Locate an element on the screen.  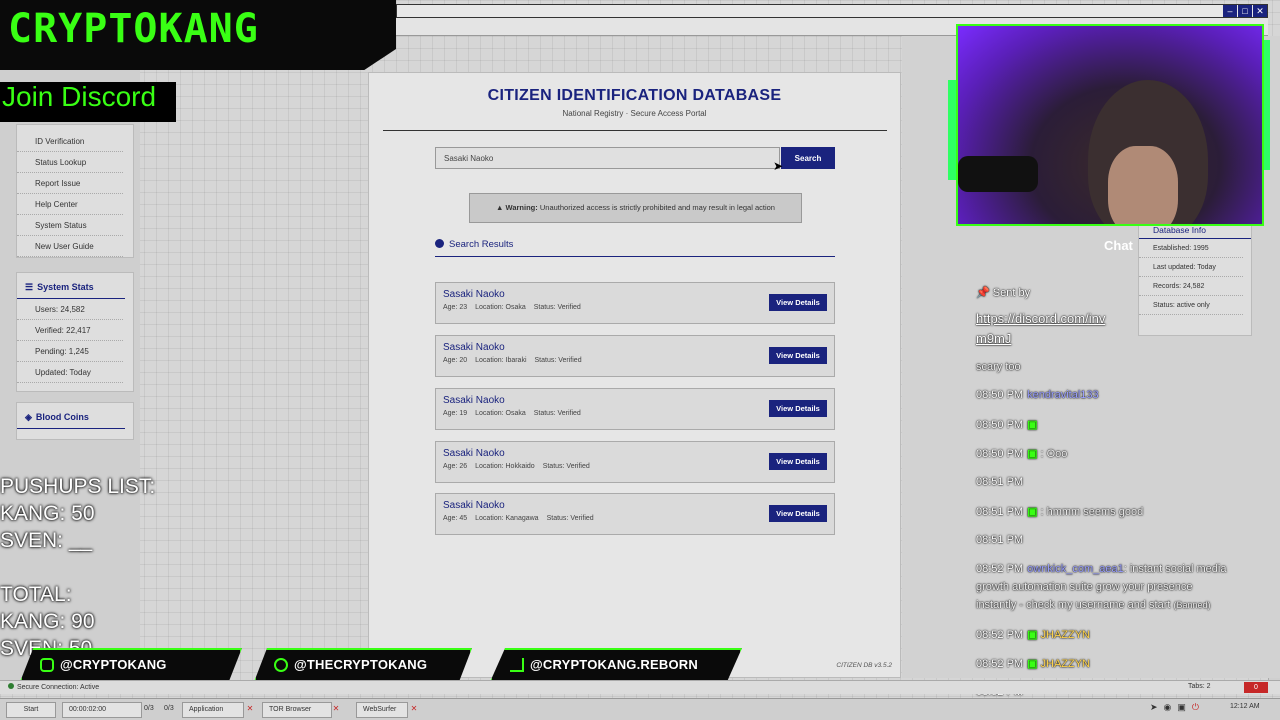
twitter-icon is located at coordinates (281, 665).